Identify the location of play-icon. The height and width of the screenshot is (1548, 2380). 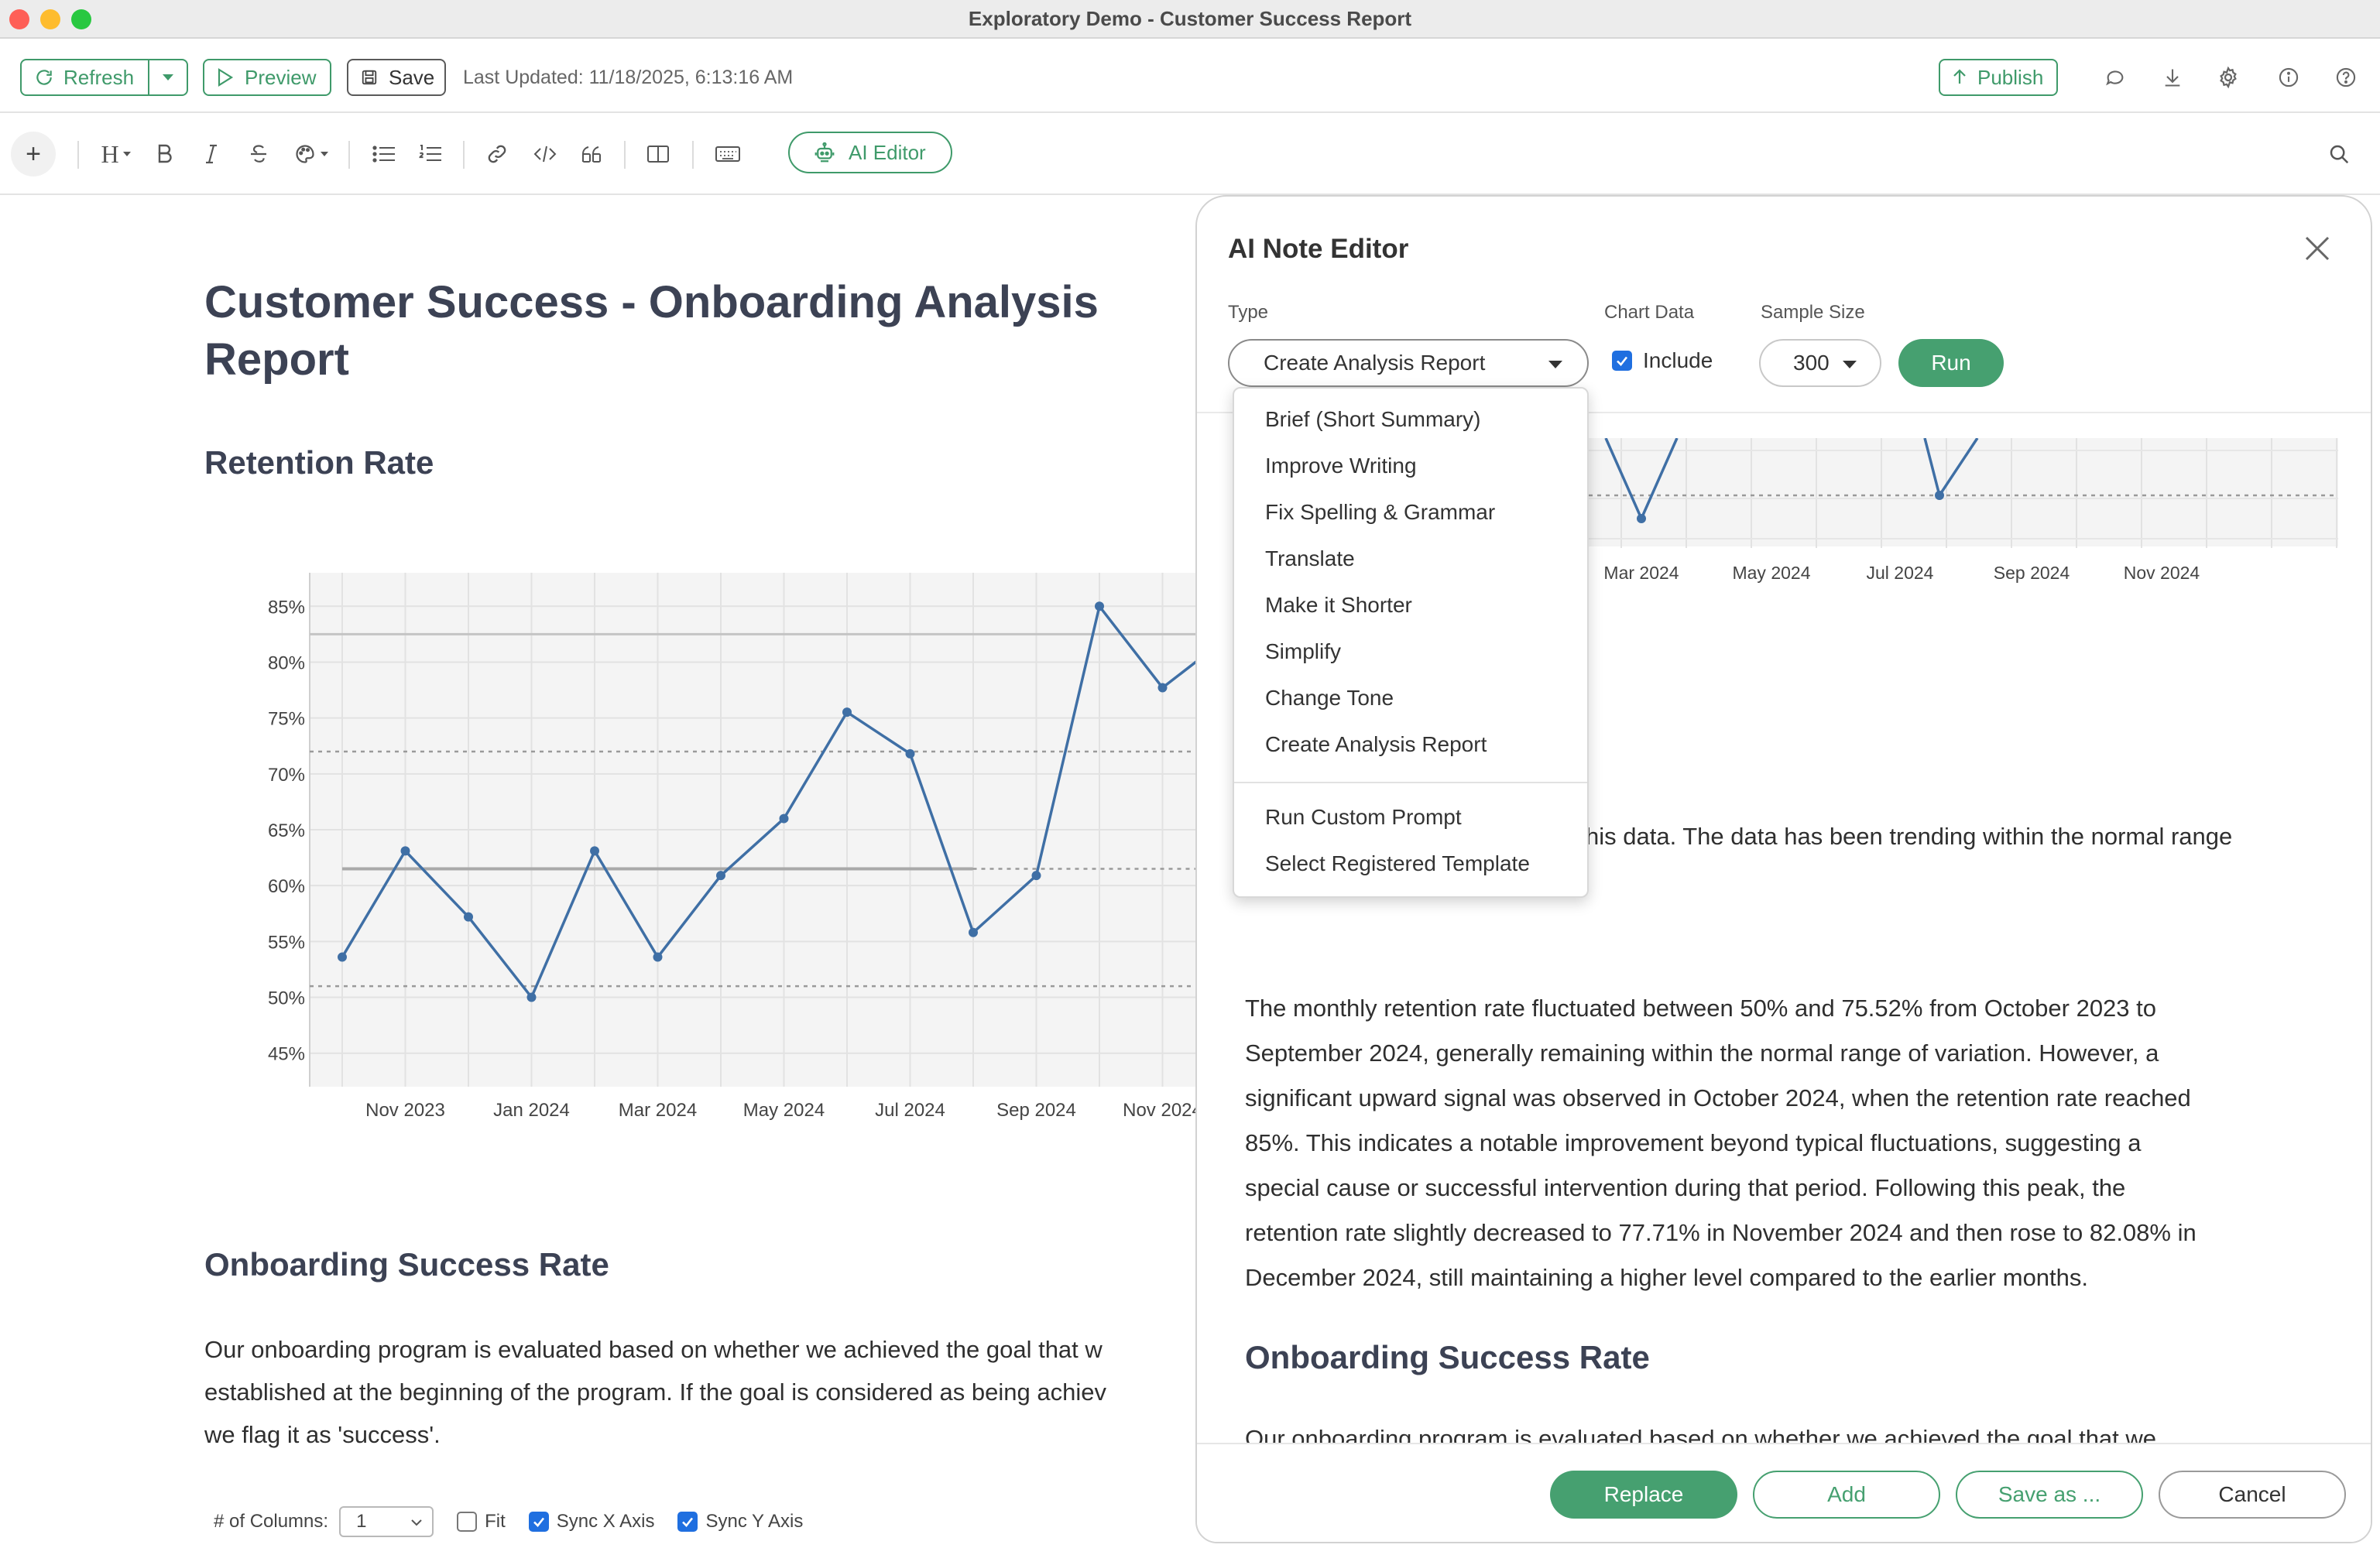
(226, 77).